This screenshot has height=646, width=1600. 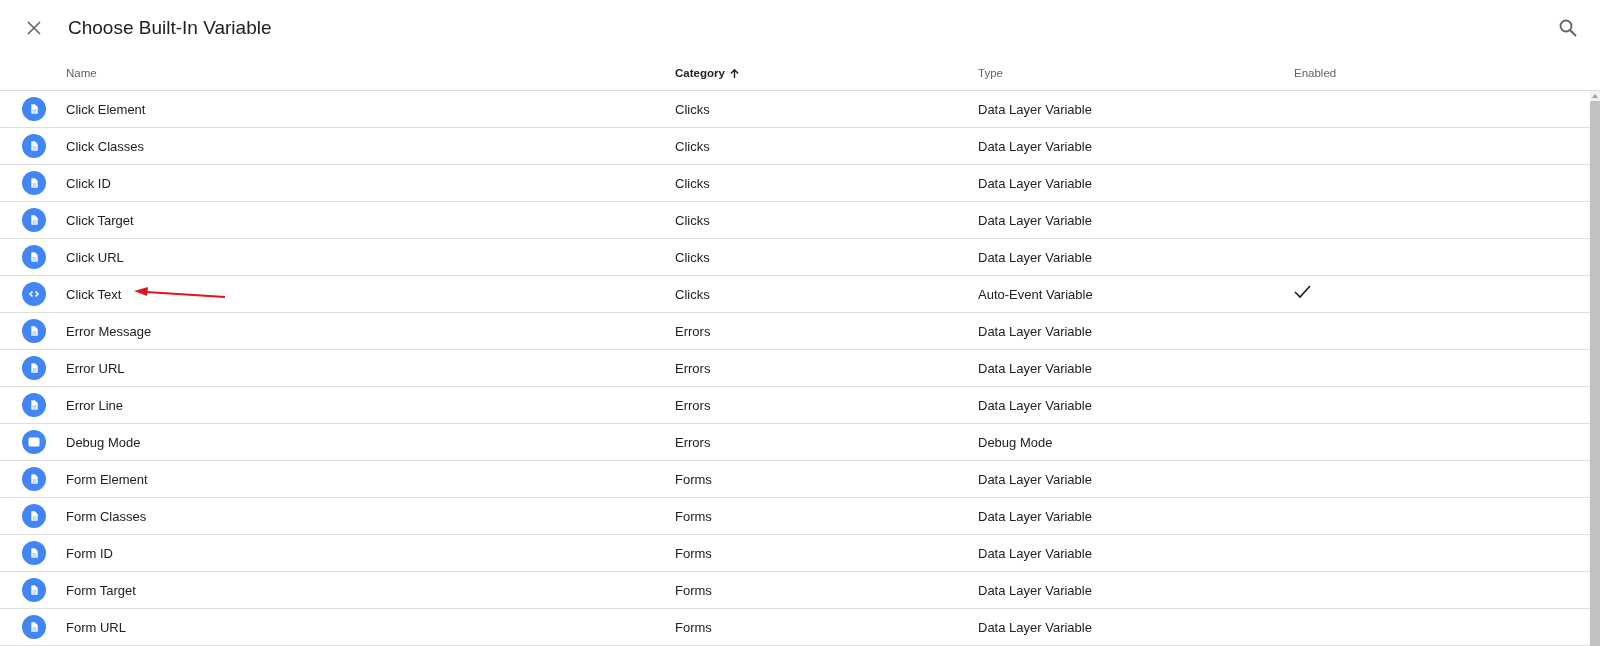 I want to click on name-cell: Form ID, so click(x=89, y=553).